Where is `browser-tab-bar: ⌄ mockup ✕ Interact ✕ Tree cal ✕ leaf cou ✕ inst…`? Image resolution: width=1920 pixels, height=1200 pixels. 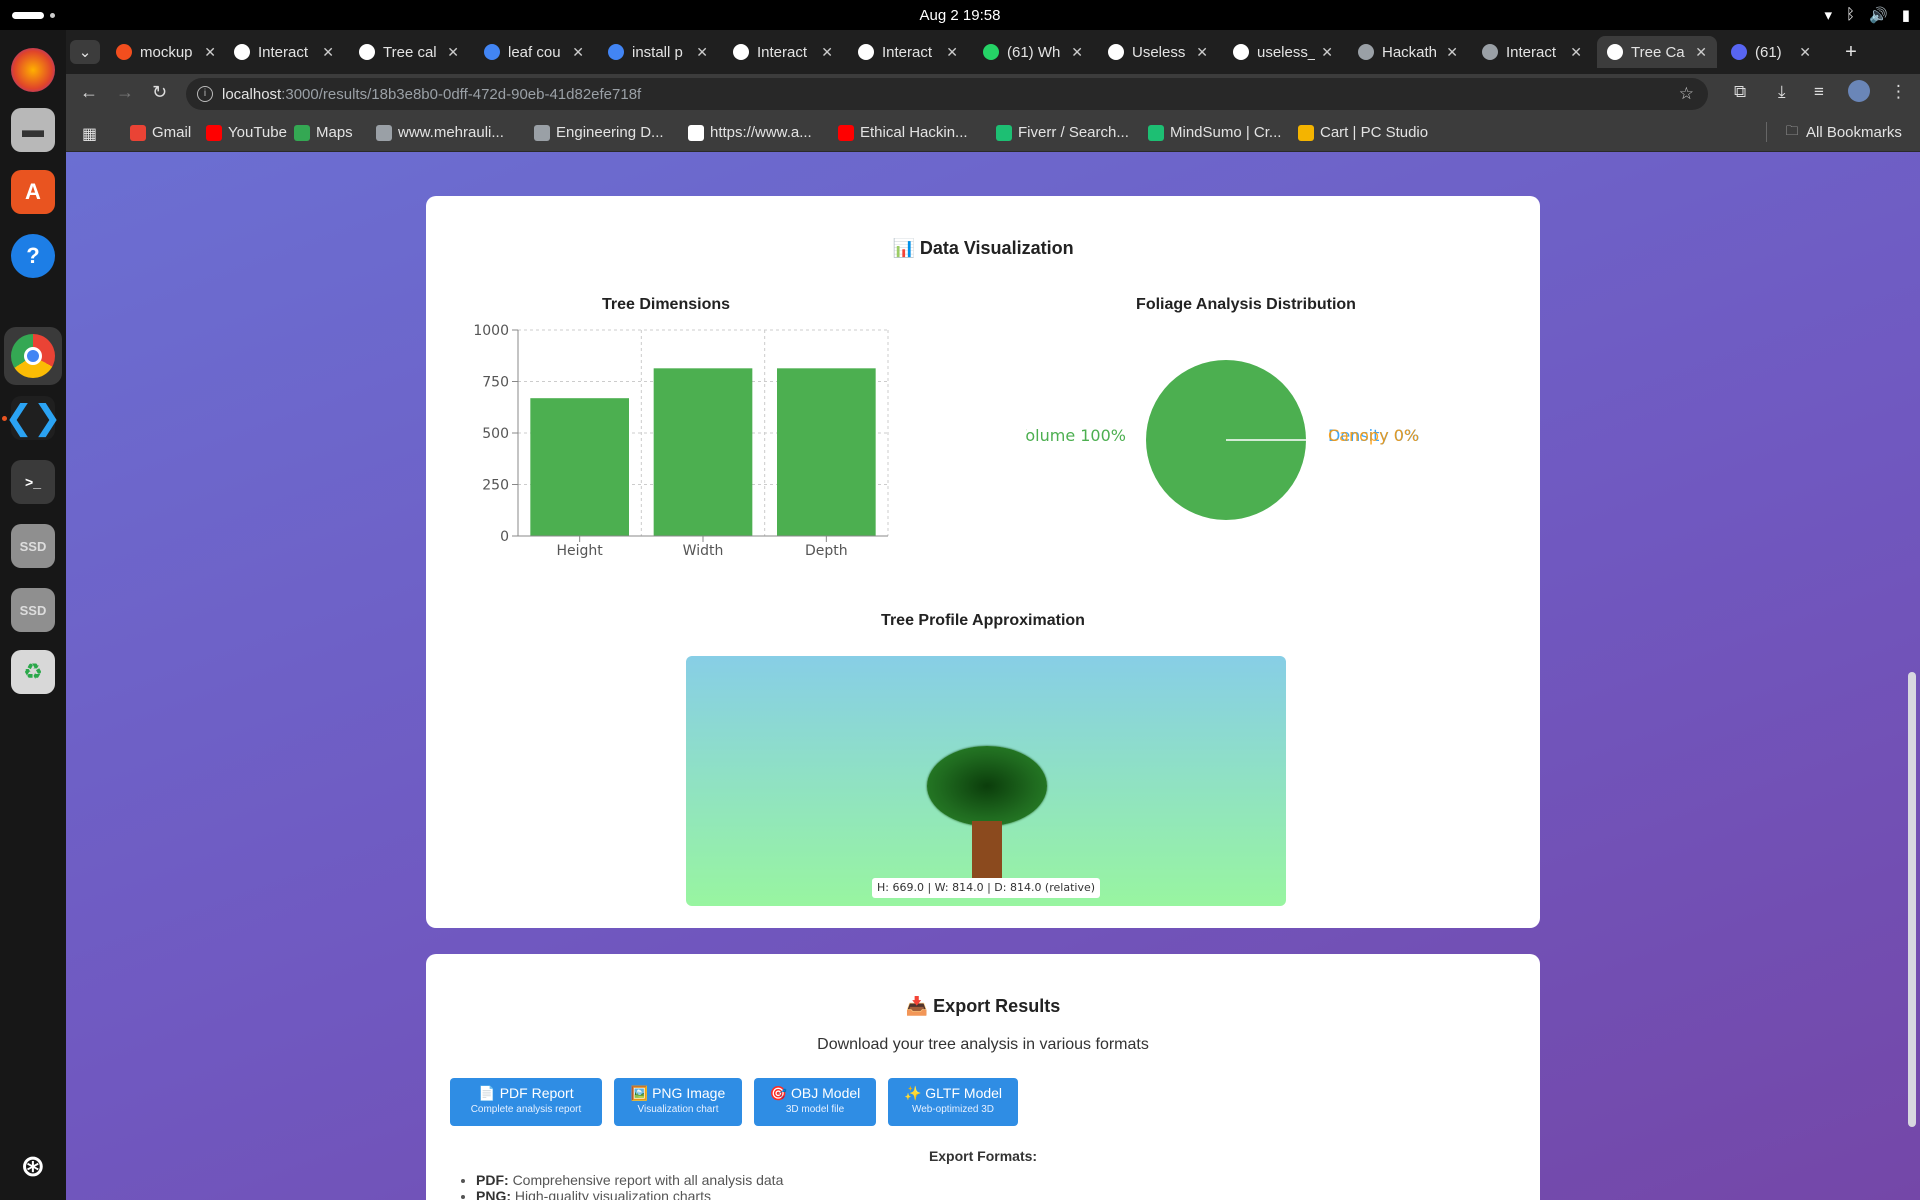
browser-tab-bar: ⌄ mockup ✕ Interact ✕ Tree cal ✕ leaf cou ✕ inst… is located at coordinates (993, 52).